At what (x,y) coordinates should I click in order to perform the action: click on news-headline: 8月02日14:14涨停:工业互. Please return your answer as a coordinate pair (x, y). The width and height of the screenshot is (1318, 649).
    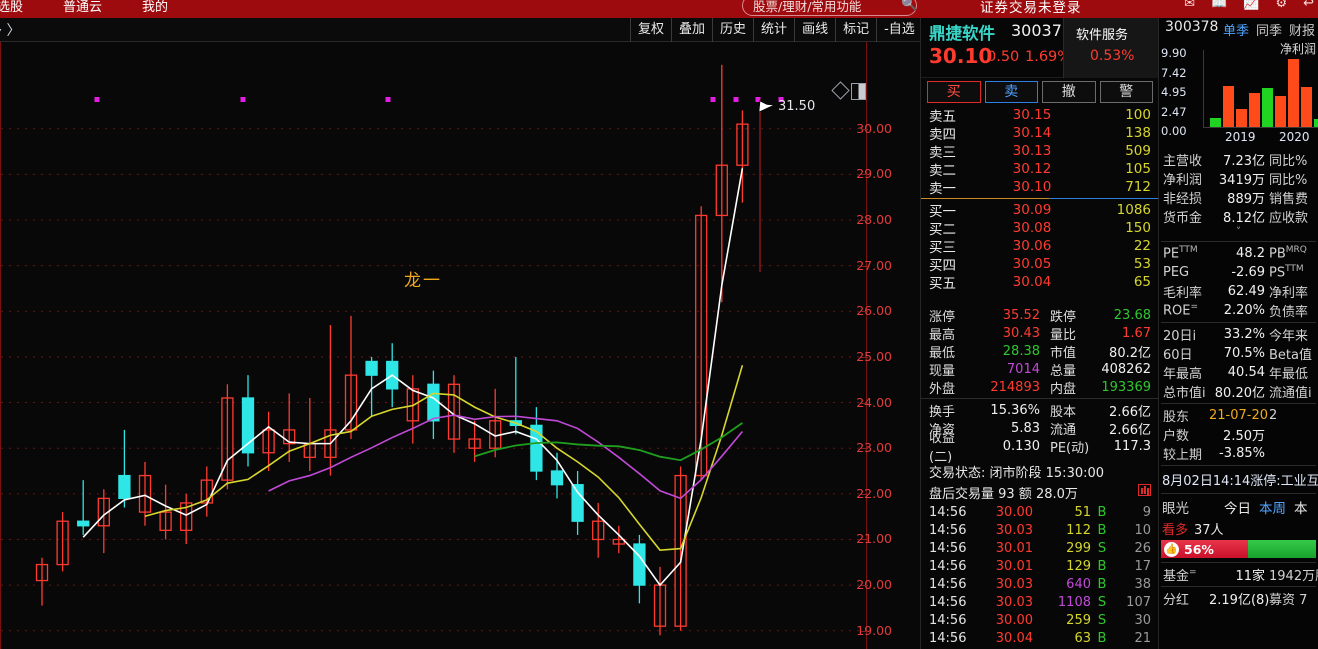
    Looking at the image, I should click on (1238, 479).